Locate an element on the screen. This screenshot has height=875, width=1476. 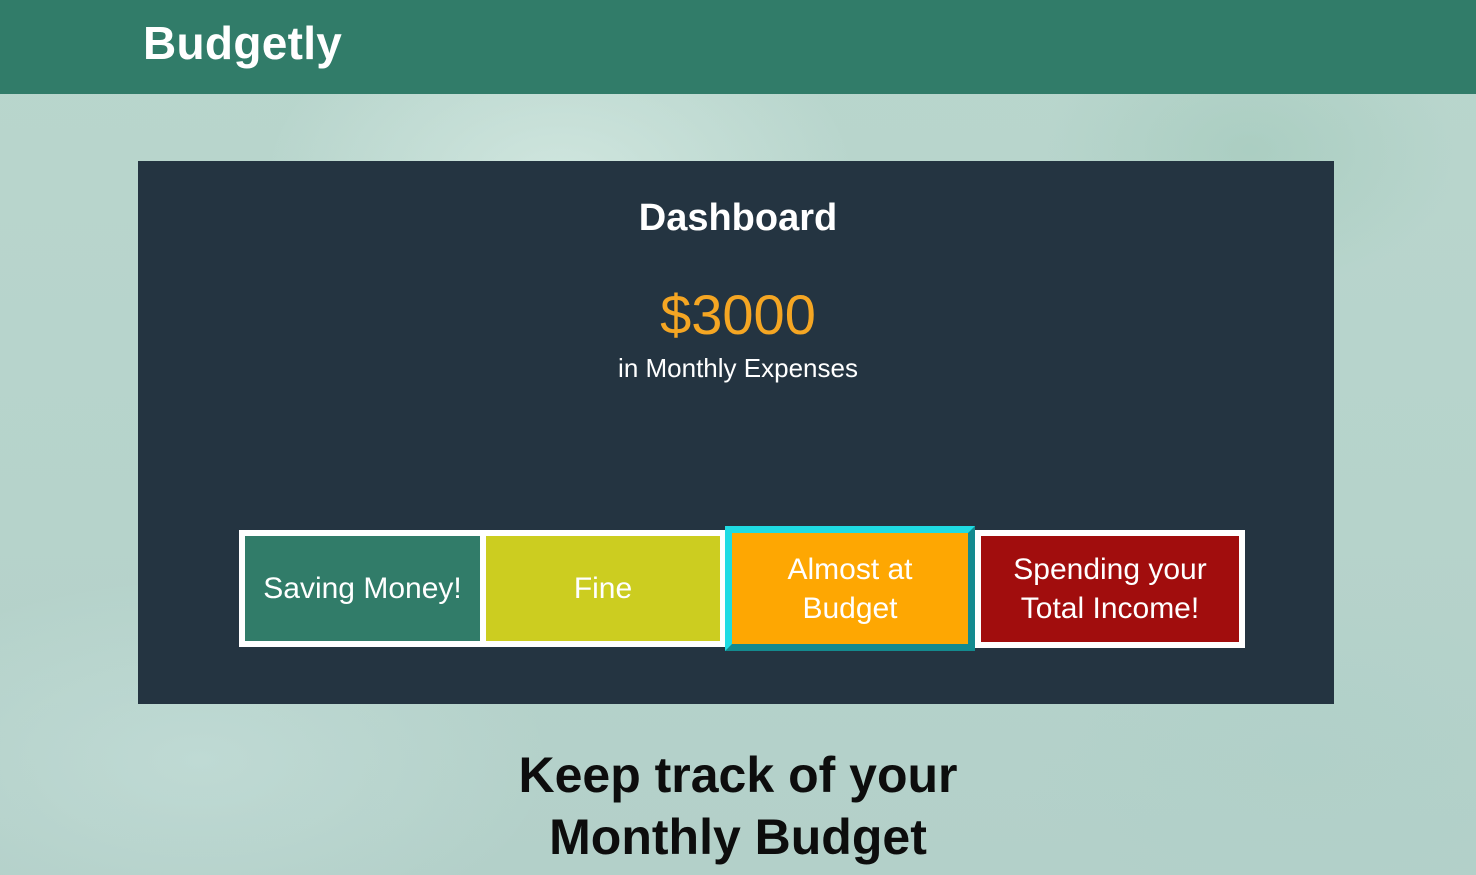
status-label: Saving Money! is located at coordinates (362, 588).